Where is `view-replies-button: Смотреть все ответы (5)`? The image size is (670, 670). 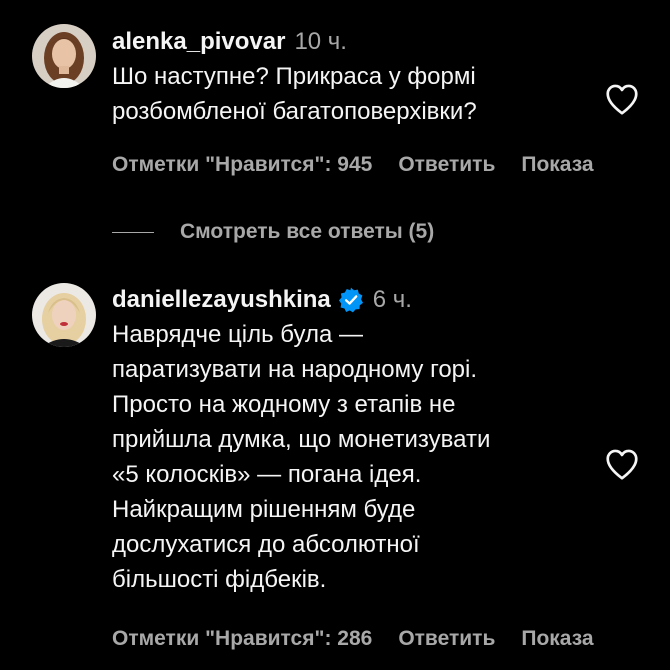
view-replies-button: Смотреть все ответы (5) is located at coordinates (273, 232).